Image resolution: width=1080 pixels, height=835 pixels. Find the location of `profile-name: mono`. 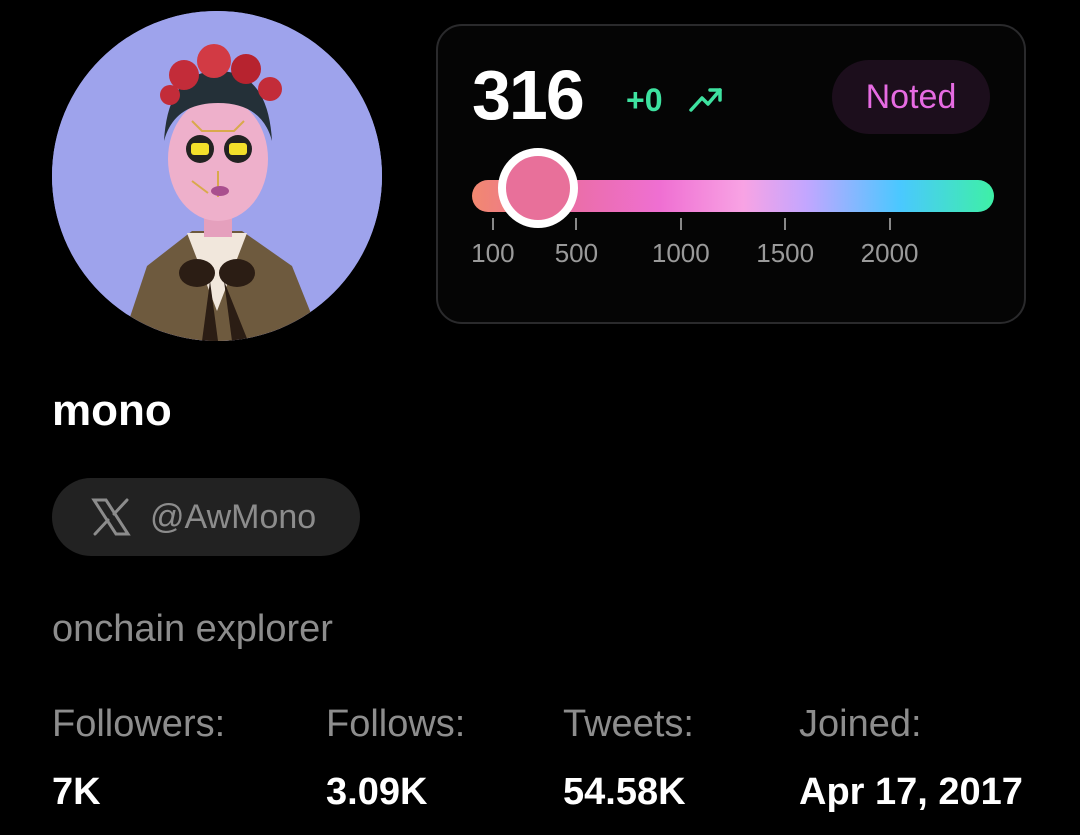

profile-name: mono is located at coordinates (112, 410).